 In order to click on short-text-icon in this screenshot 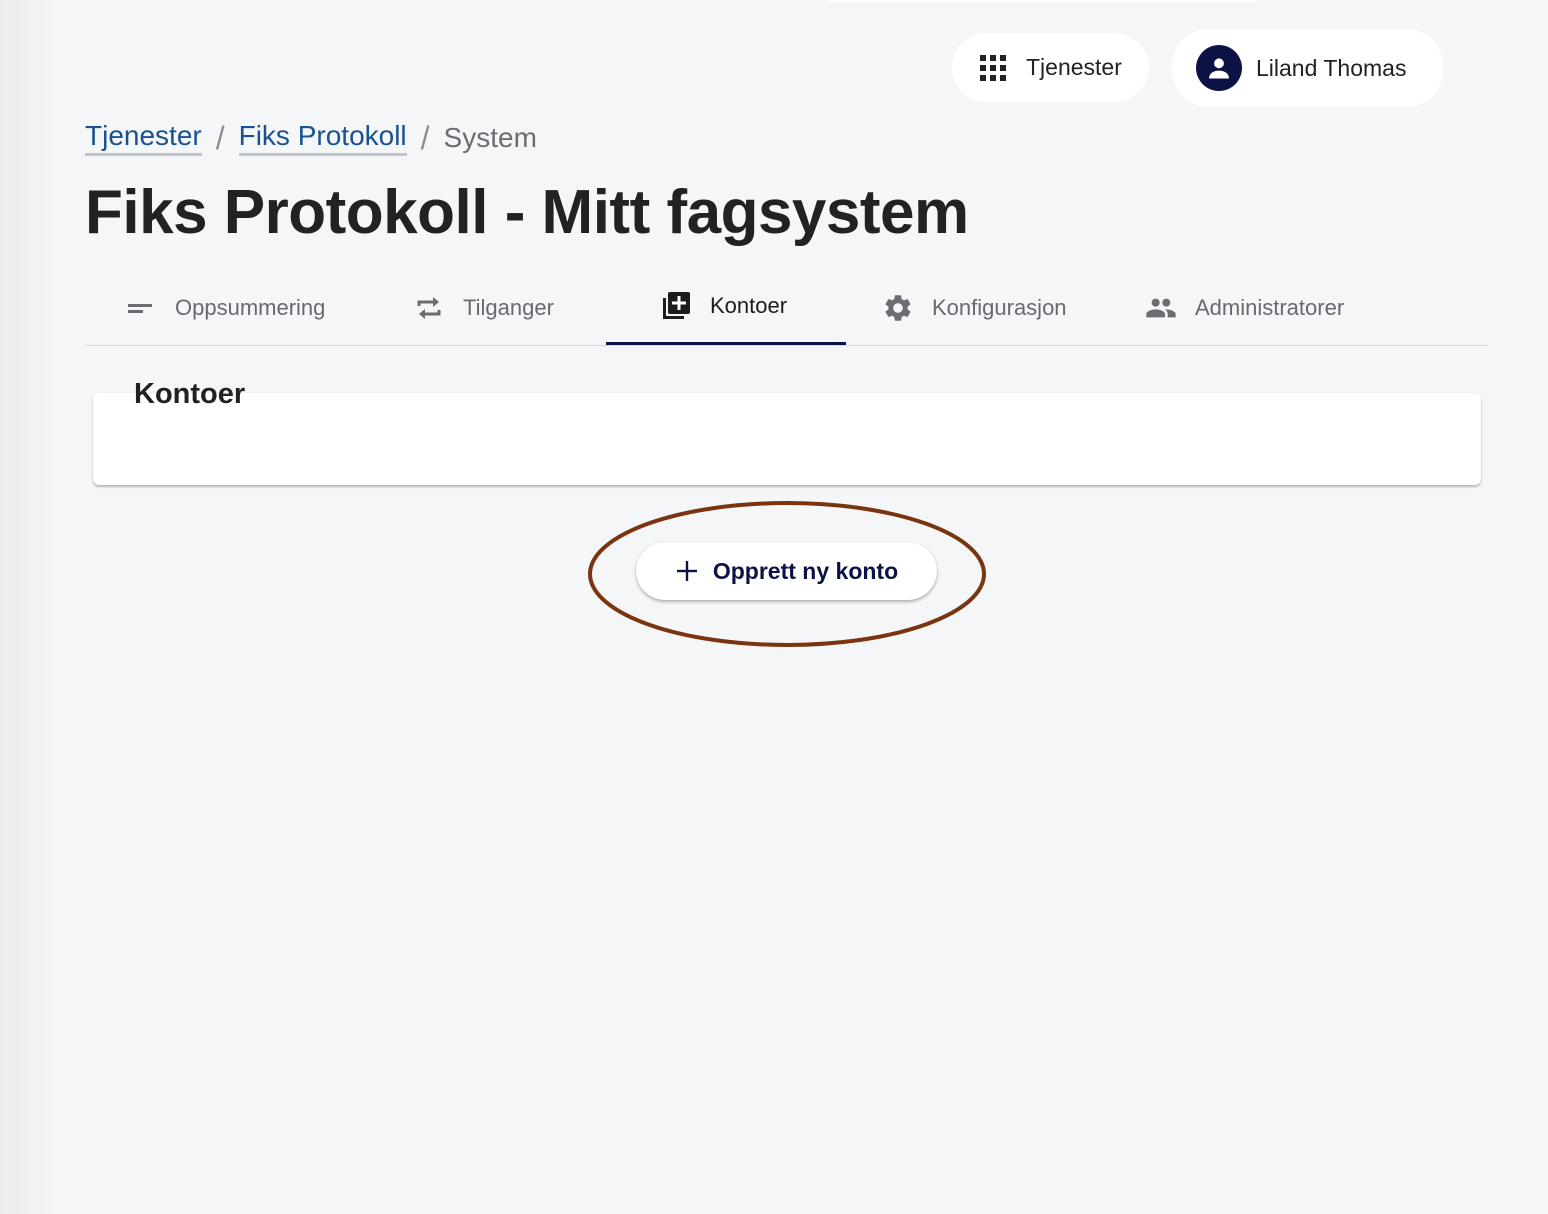, I will do `click(140, 308)`.